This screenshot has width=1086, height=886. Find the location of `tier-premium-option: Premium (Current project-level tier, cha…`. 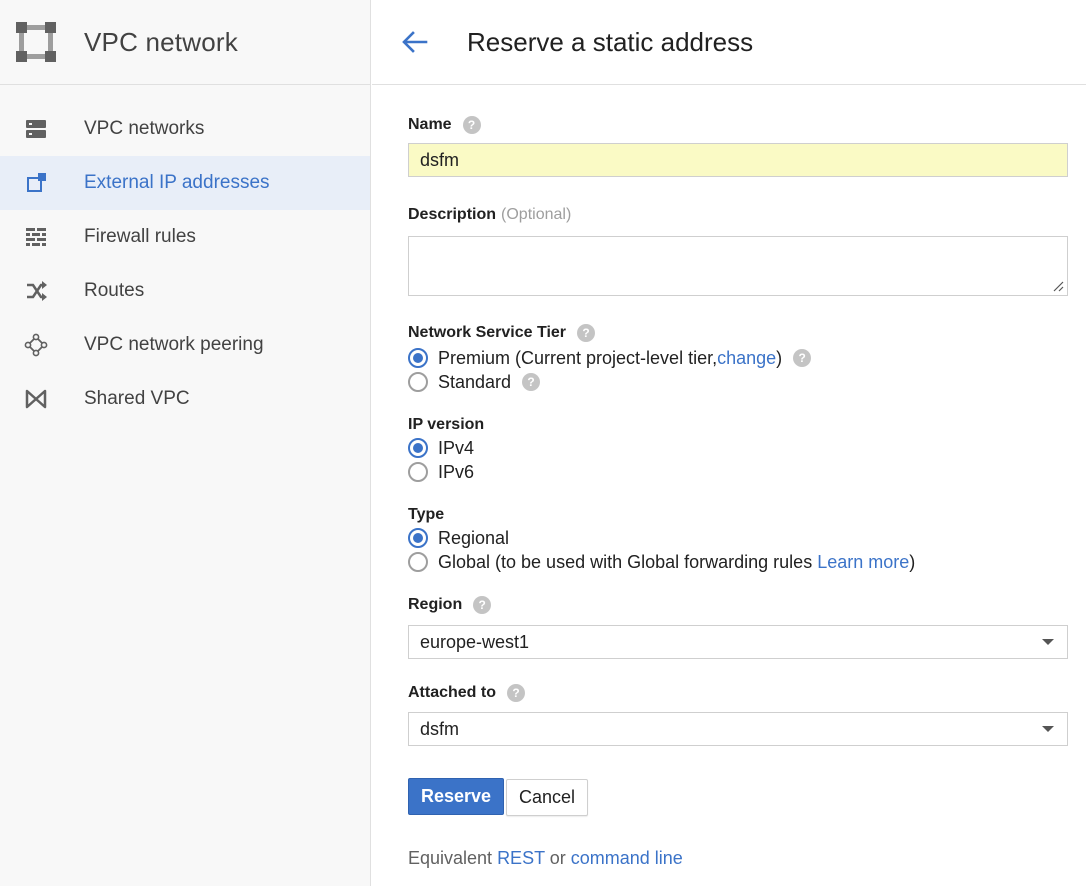

tier-premium-option: Premium (Current project-level tier, cha… is located at coordinates (610, 358).